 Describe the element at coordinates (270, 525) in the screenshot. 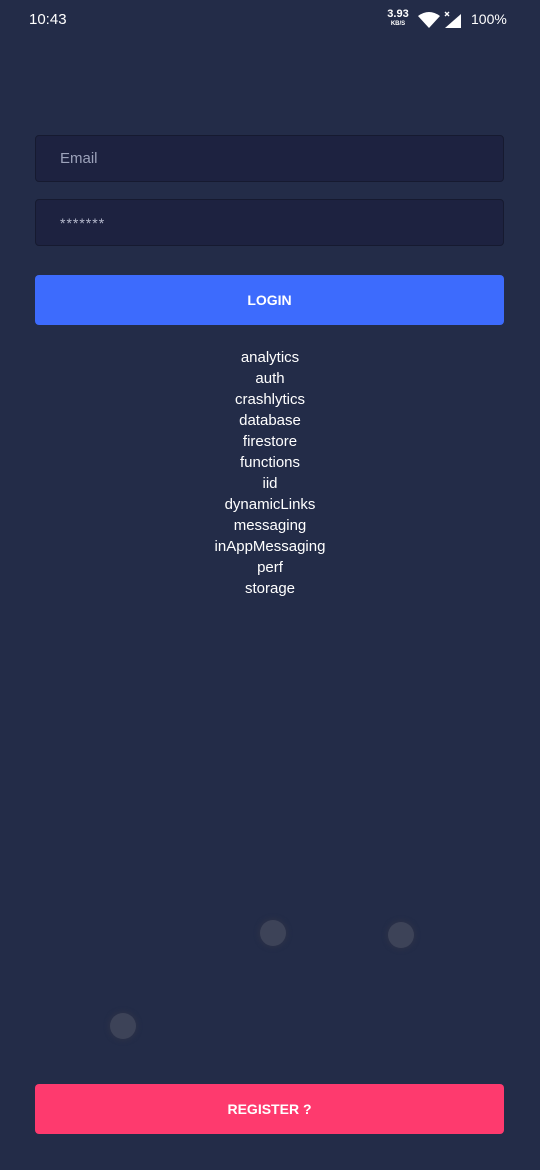

I see `module-item-messaging: messaging` at that location.